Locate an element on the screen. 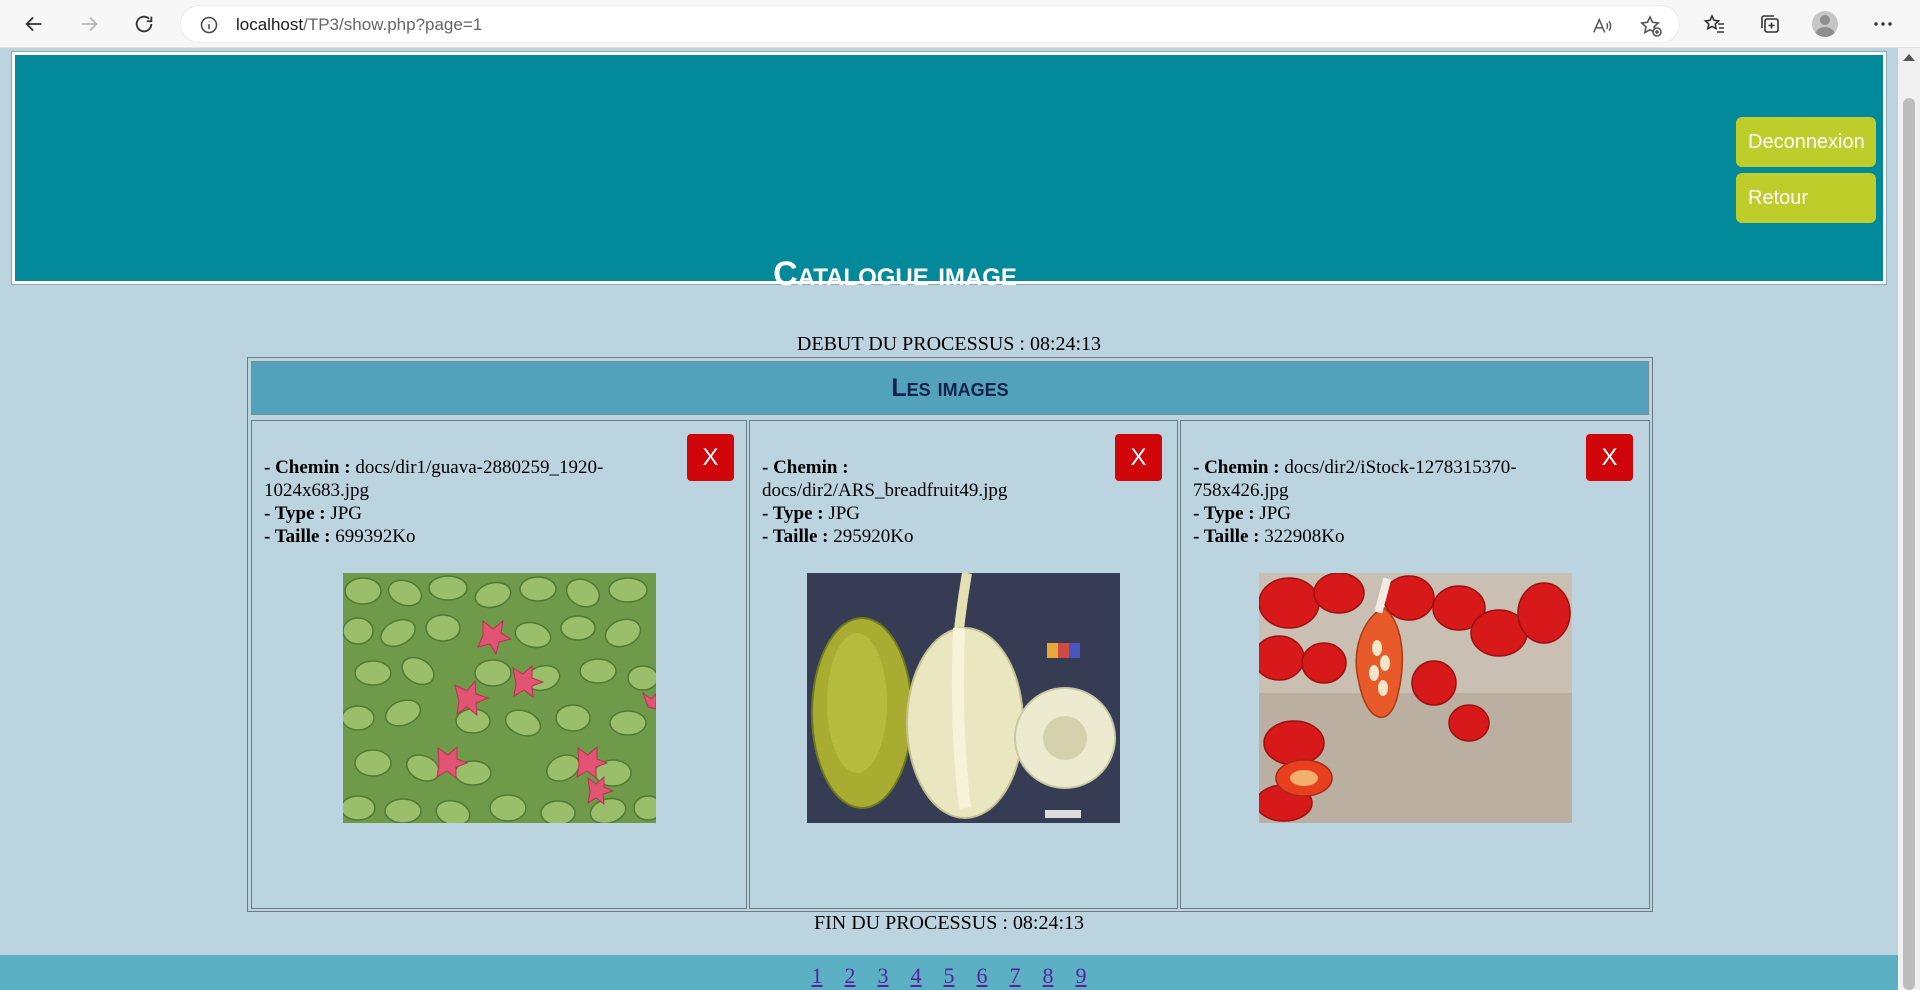 Image resolution: width=1920 pixels, height=990 pixels. profile-avatar-icon is located at coordinates (1825, 24).